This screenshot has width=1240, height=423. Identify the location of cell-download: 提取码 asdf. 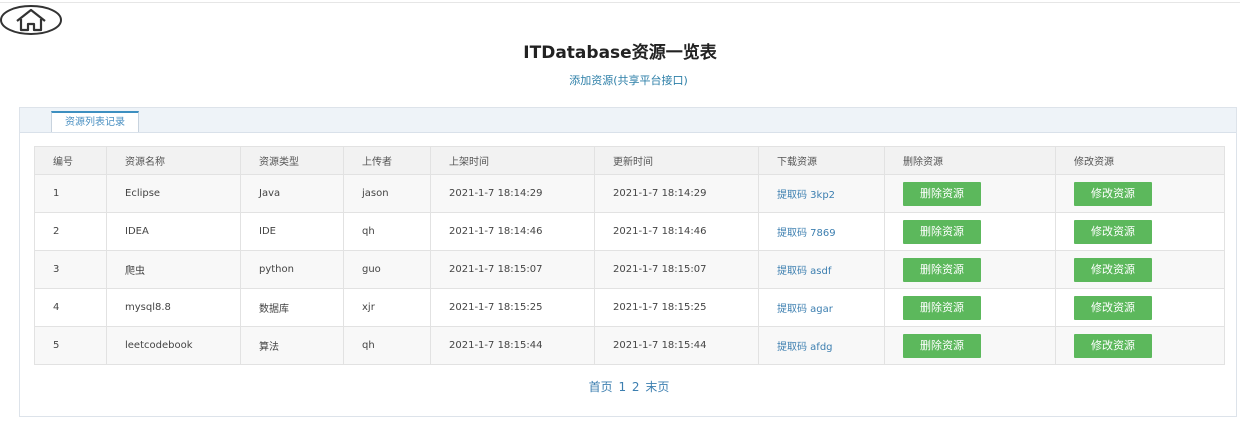
(821, 269).